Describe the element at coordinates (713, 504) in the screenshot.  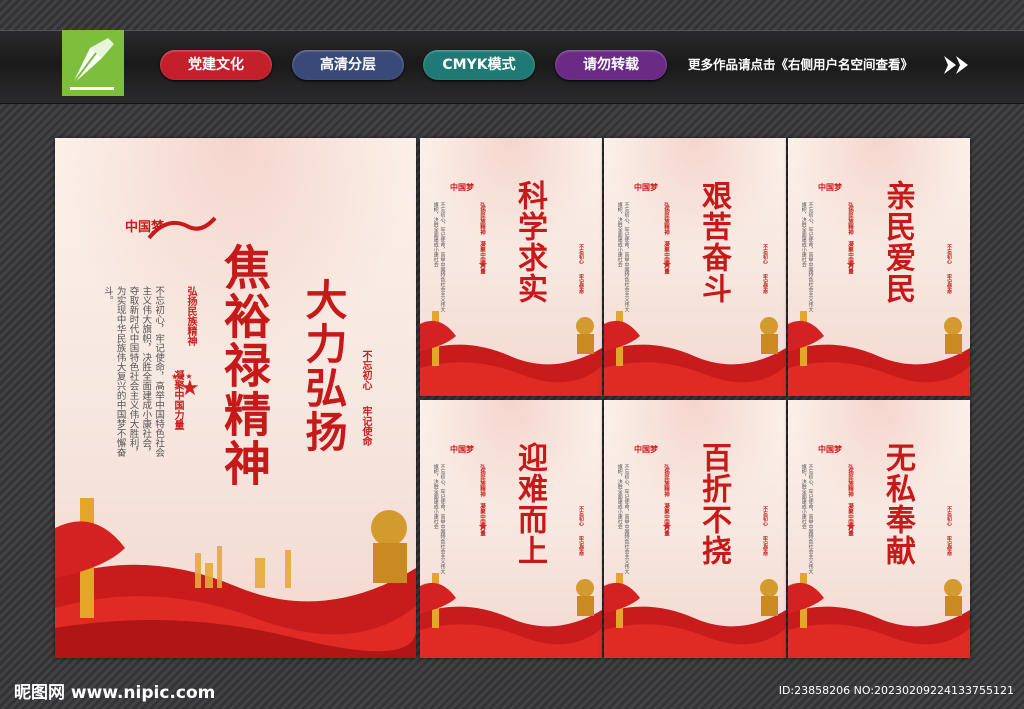
I see `small-poster-title: 百折不挠` at that location.